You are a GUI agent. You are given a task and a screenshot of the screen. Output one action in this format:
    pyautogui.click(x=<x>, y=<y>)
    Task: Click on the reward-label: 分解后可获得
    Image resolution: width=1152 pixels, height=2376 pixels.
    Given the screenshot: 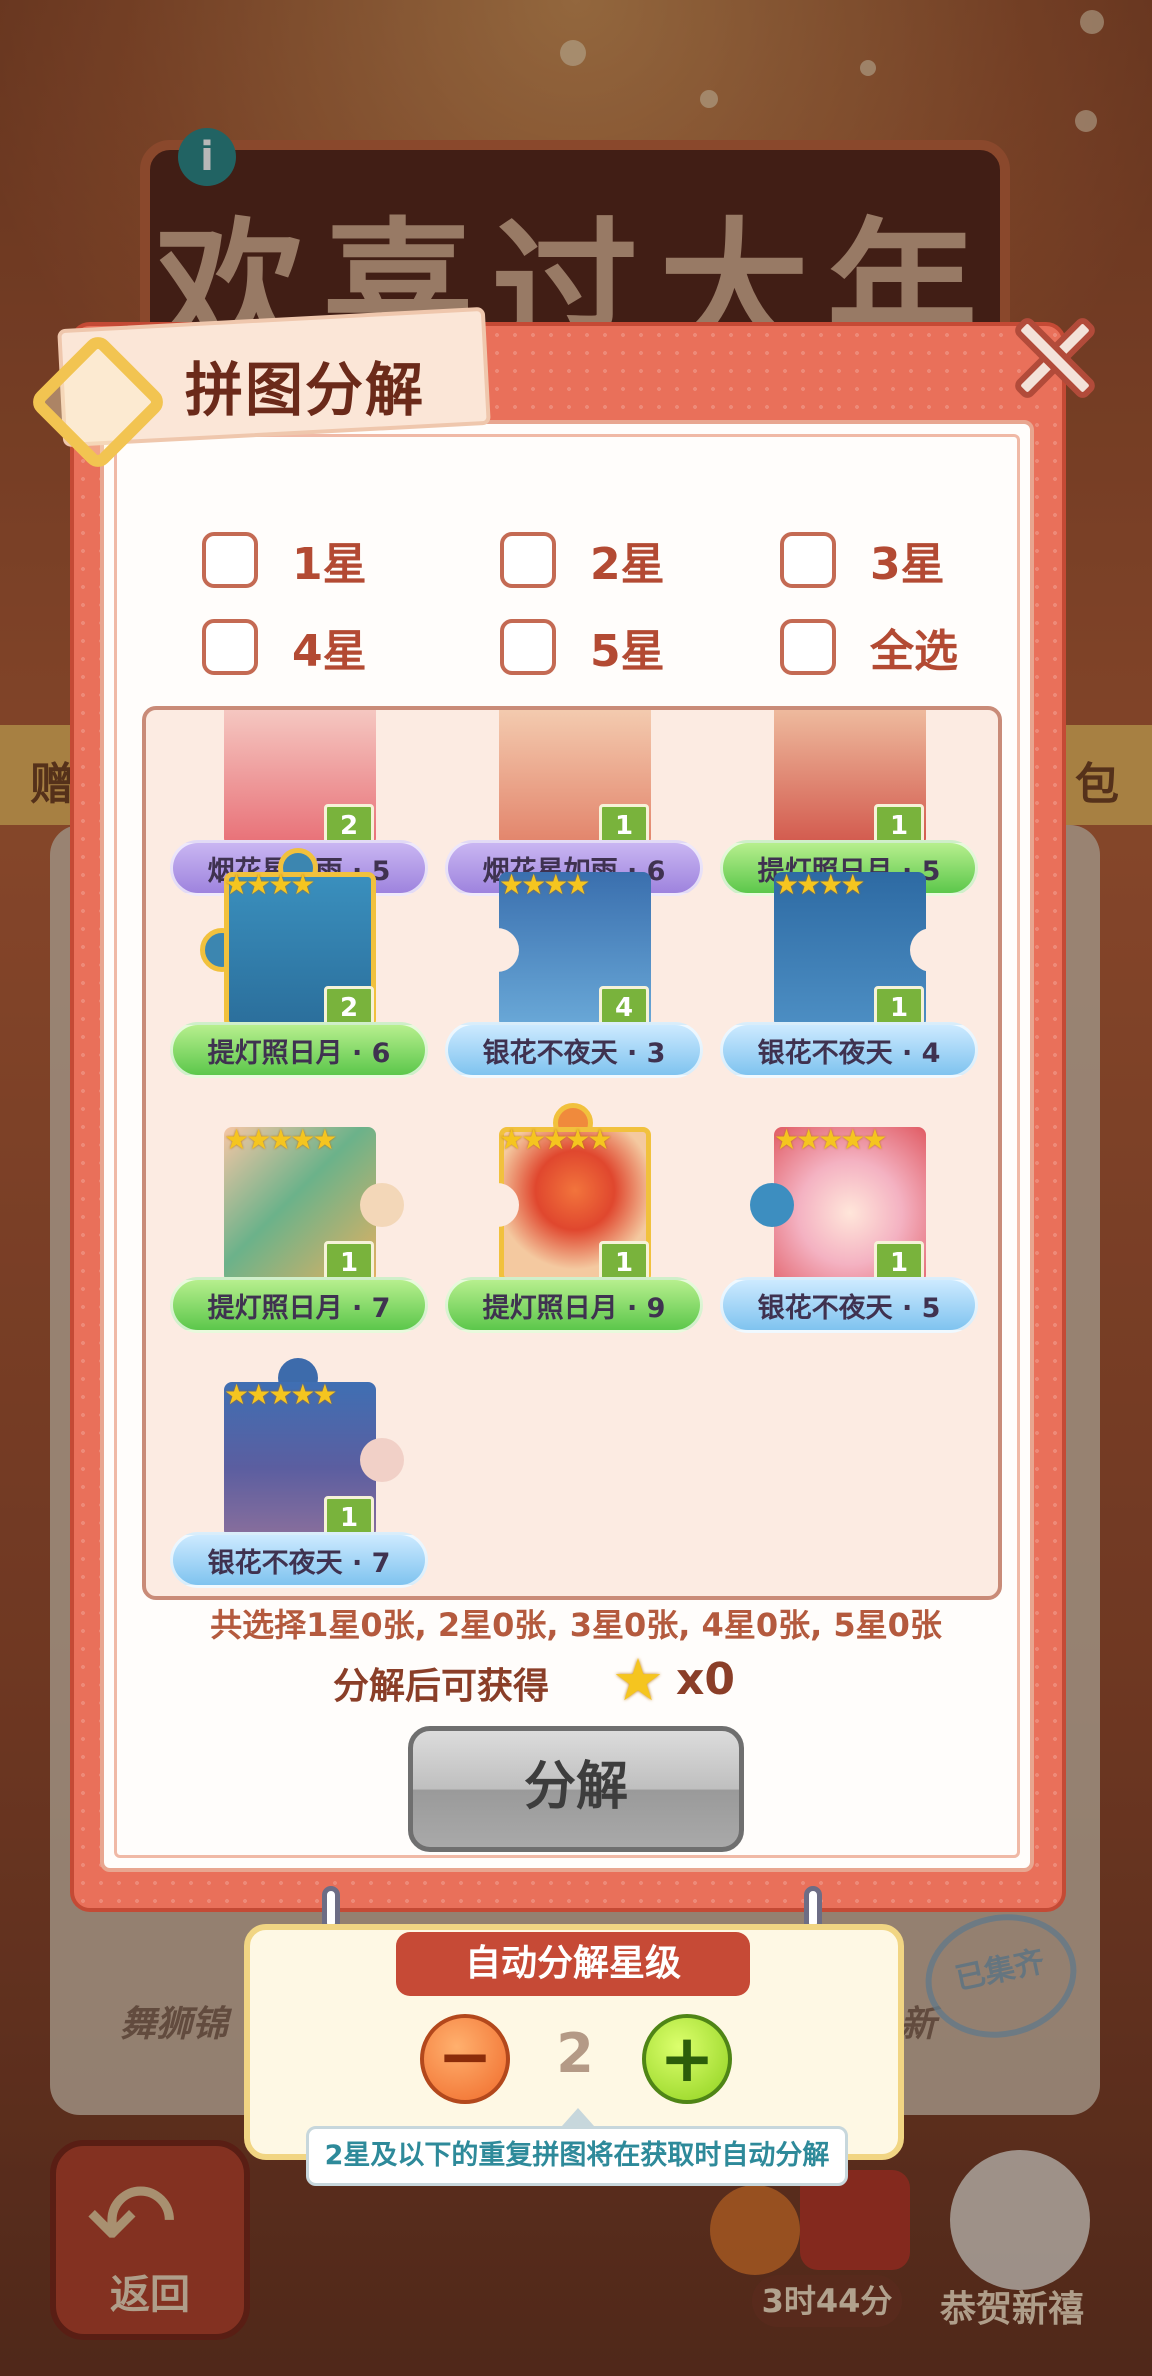 What is the action you would take?
    pyautogui.click(x=441, y=1686)
    